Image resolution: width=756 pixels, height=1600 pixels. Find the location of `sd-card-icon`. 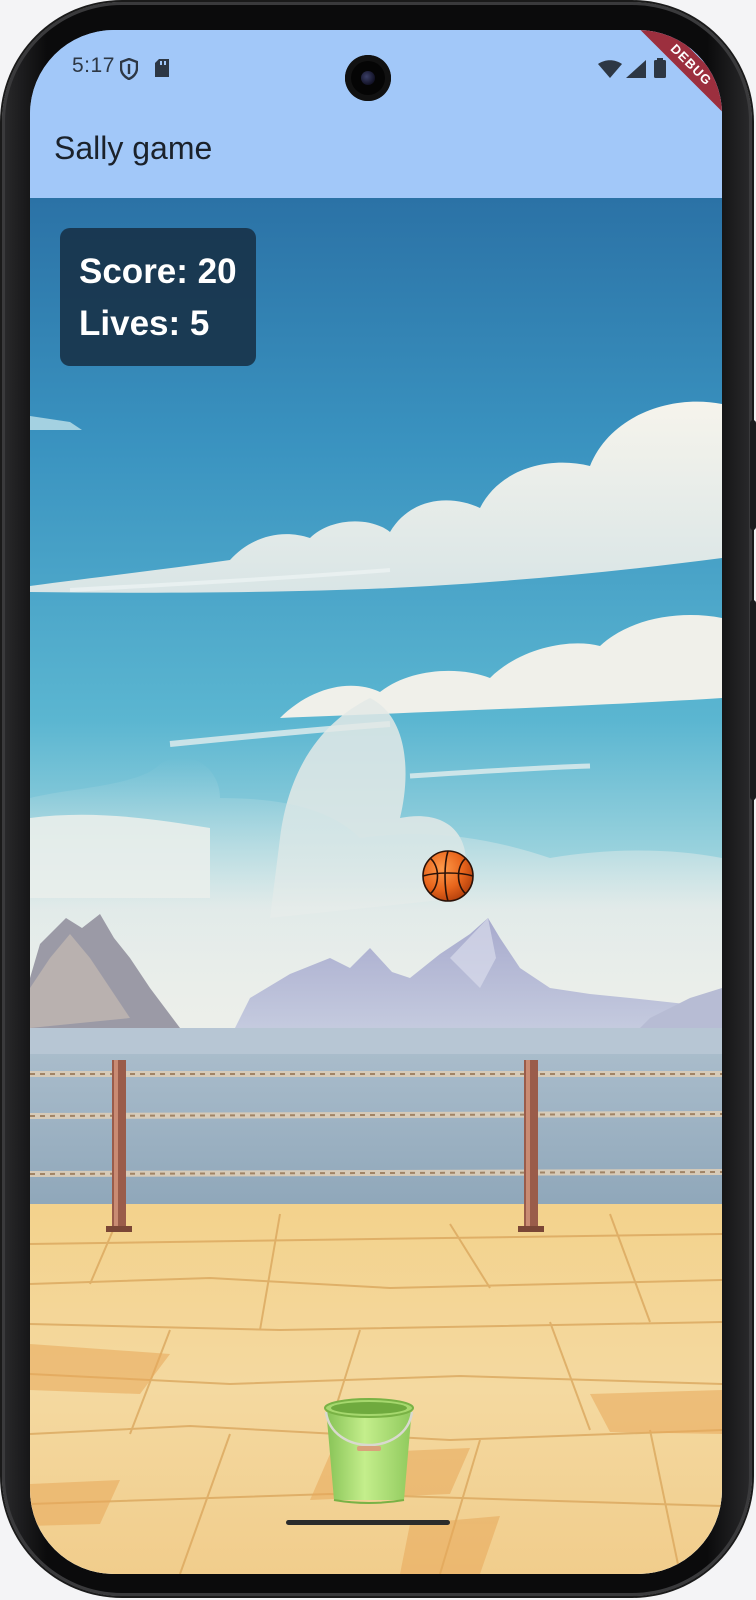

sd-card-icon is located at coordinates (162, 70).